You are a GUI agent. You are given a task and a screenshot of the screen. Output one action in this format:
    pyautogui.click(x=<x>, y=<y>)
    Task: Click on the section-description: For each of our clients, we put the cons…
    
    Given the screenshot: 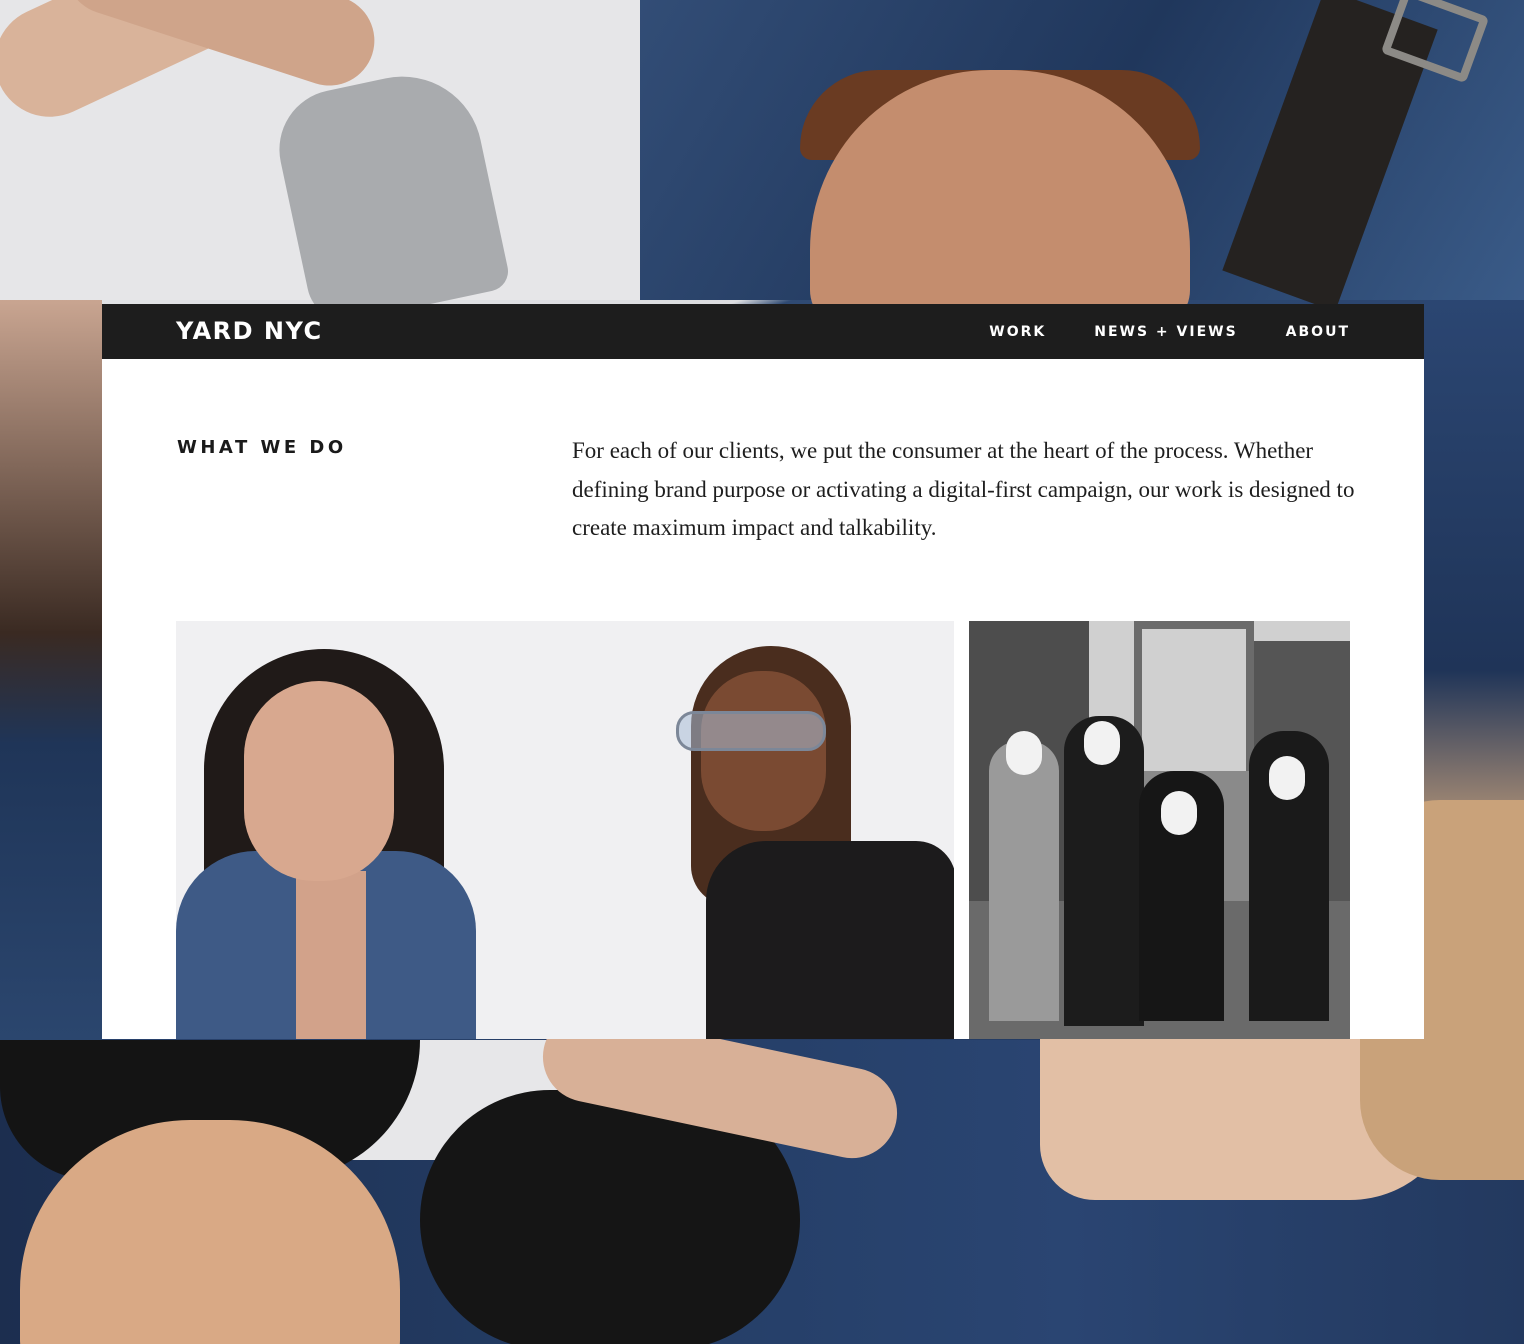 What is the action you would take?
    pyautogui.click(x=963, y=489)
    